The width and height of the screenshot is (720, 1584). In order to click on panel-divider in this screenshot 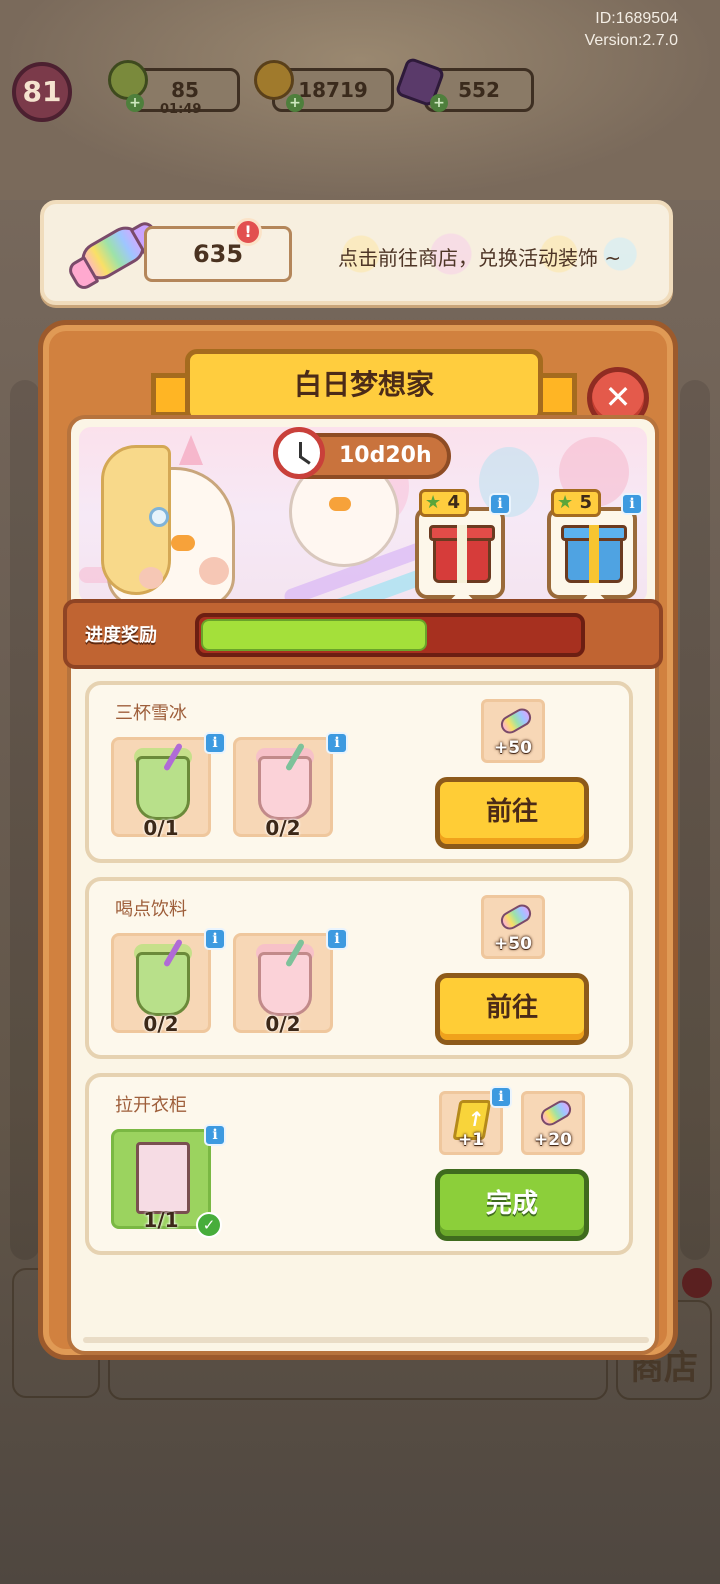, I will do `click(366, 1340)`.